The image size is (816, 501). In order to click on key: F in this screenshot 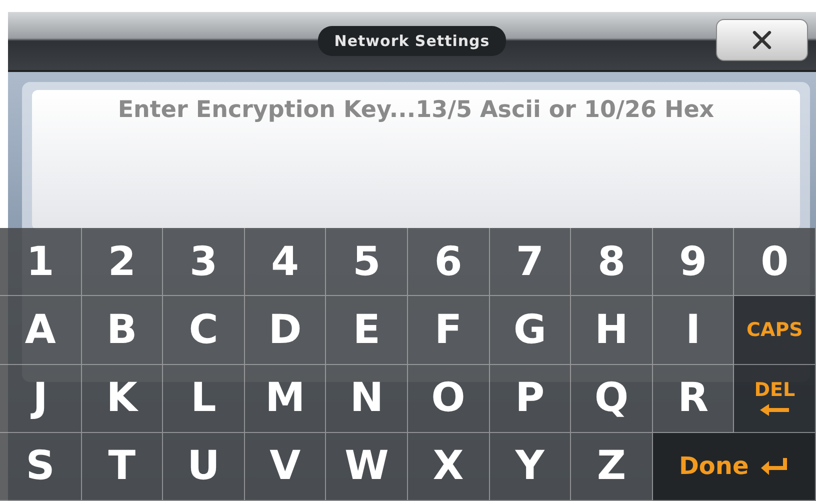, I will do `click(449, 330)`.